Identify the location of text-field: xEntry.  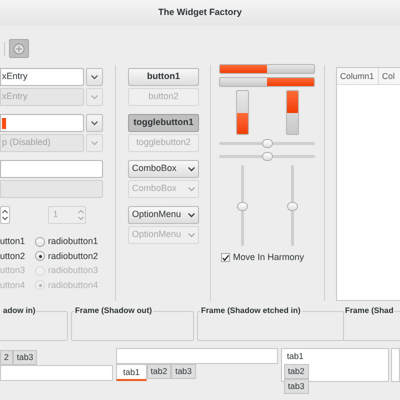
(42, 77).